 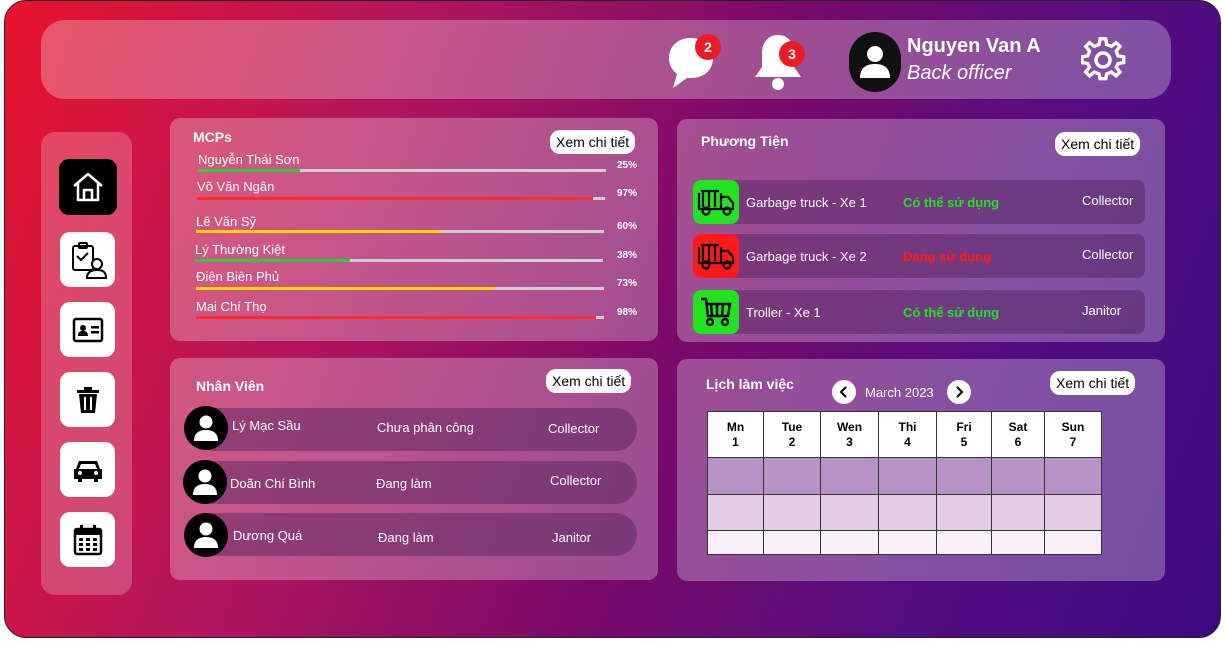 I want to click on sidebar-item-home, so click(x=88, y=187).